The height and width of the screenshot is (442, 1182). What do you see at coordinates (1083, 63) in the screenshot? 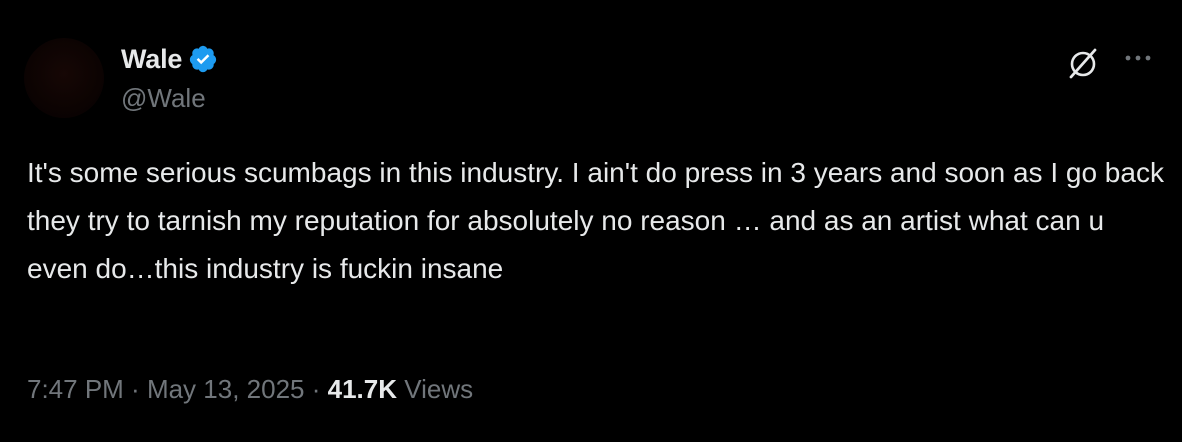
I see `grok-icon` at bounding box center [1083, 63].